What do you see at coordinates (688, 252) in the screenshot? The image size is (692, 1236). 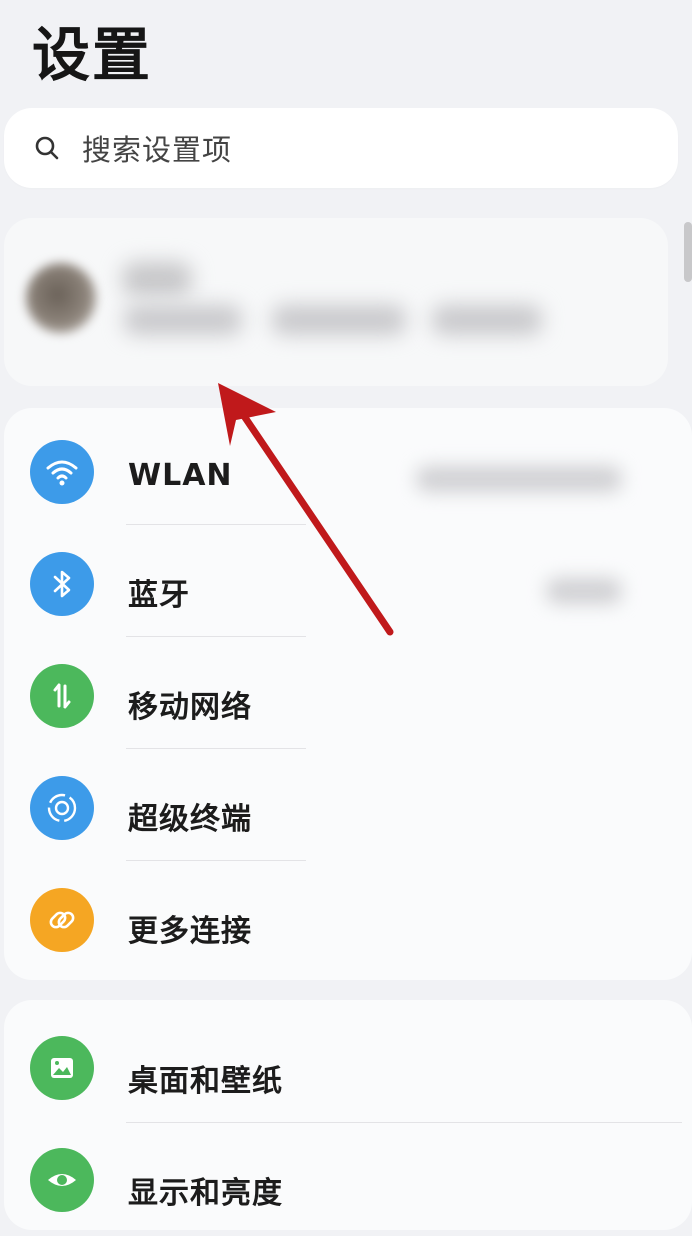 I see `scrollbar` at bounding box center [688, 252].